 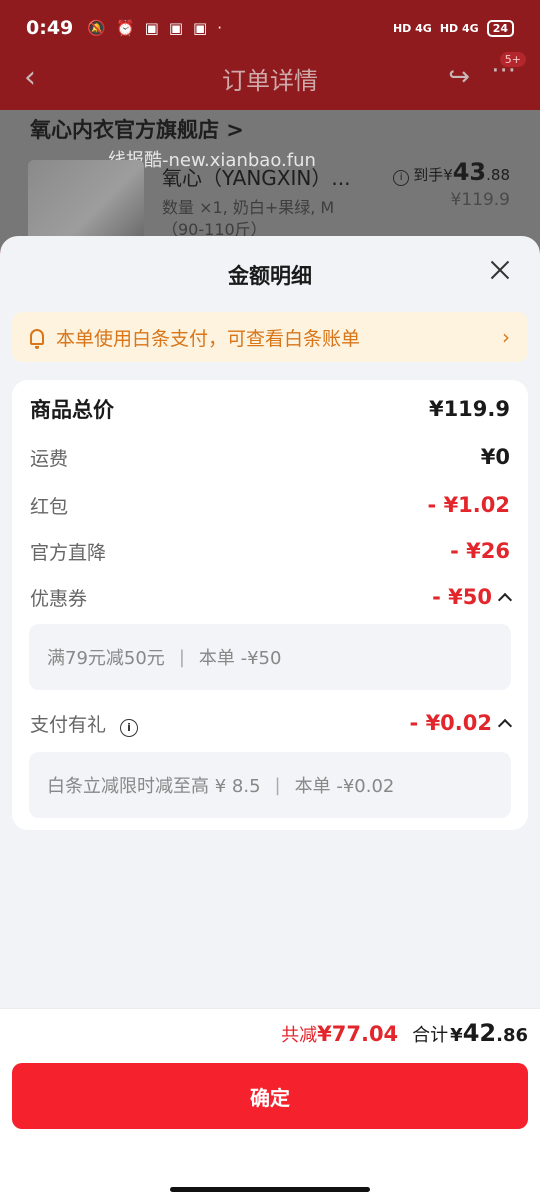 What do you see at coordinates (495, 457) in the screenshot?
I see `row-value: ¥0` at bounding box center [495, 457].